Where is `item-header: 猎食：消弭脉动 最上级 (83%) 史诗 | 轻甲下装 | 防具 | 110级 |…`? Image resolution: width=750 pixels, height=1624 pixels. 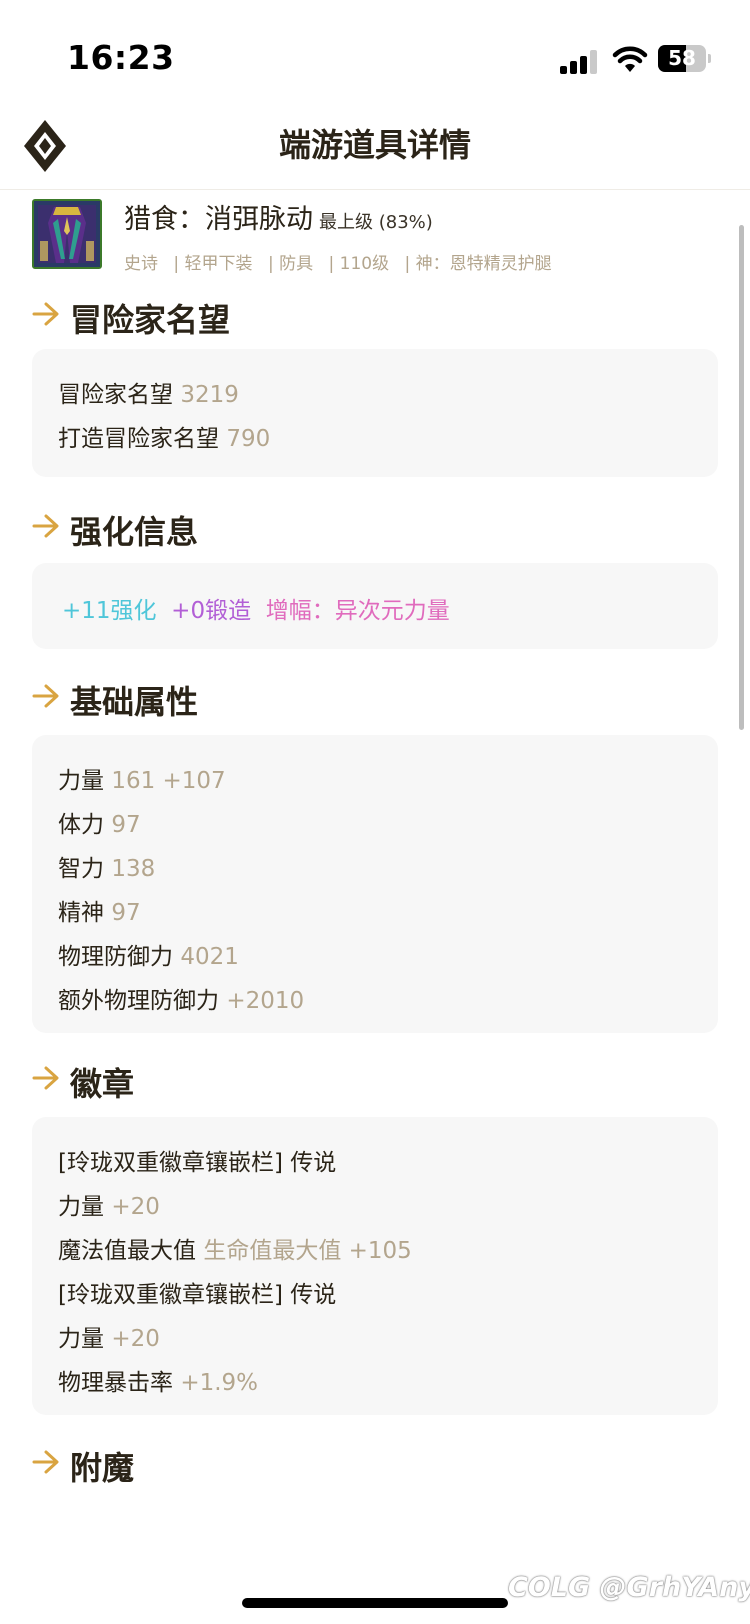
item-header: 猎食：消弭脉动 最上级 (83%) 史诗 | 轻甲下装 | 防具 | 110级 |… is located at coordinates (372, 239).